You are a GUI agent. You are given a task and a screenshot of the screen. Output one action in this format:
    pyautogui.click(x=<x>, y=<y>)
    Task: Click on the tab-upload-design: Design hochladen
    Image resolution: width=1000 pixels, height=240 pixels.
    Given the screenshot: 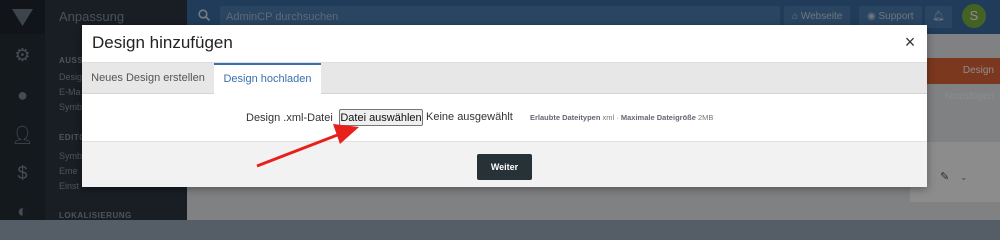 What is the action you would take?
    pyautogui.click(x=267, y=79)
    